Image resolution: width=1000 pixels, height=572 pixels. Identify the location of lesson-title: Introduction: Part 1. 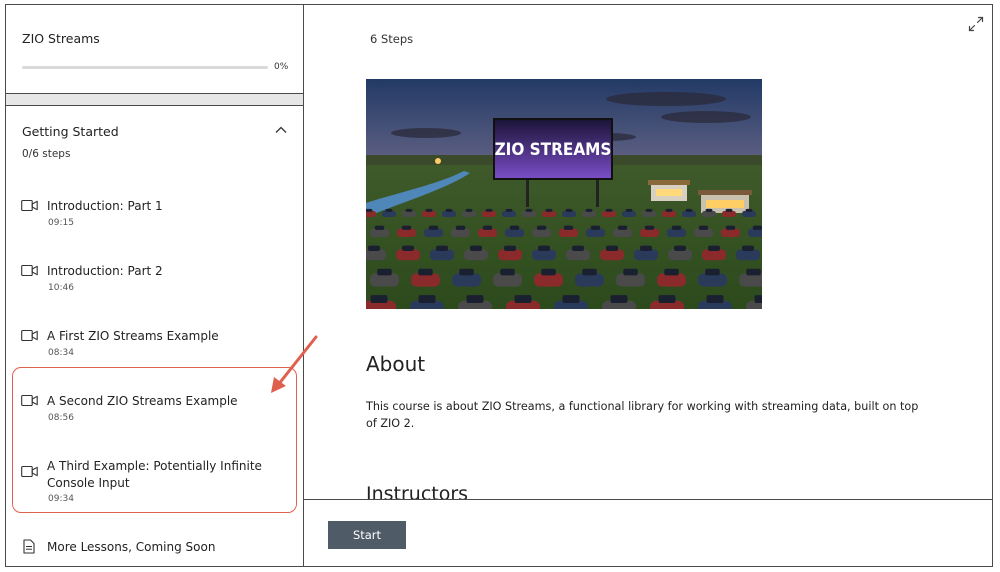
(105, 206).